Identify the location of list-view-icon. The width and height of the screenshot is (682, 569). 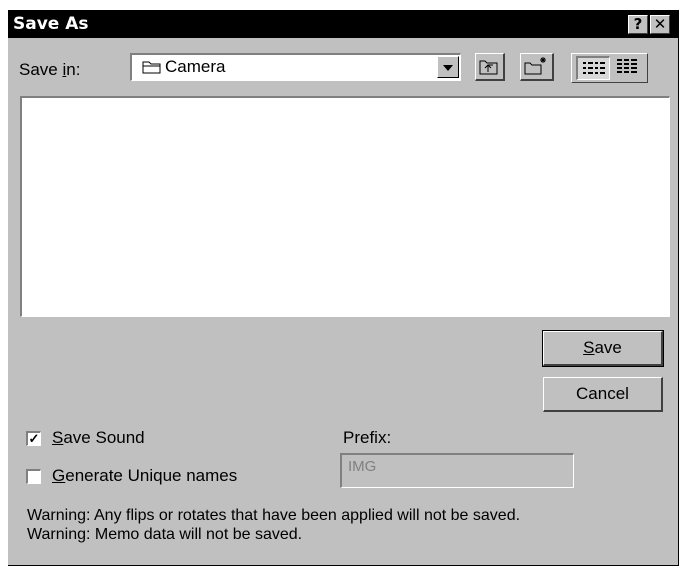
(594, 68).